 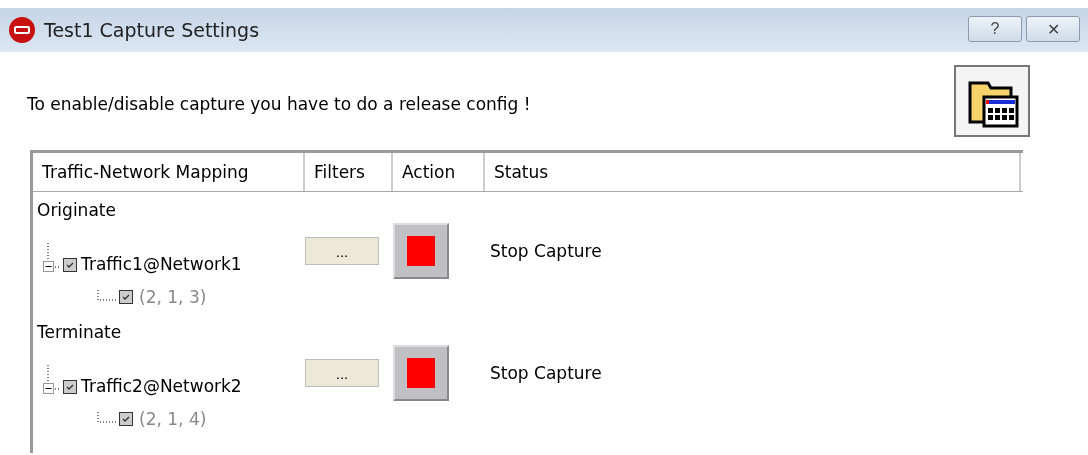 I want to click on tree-item-label: Traffic2@Network2, so click(x=161, y=386).